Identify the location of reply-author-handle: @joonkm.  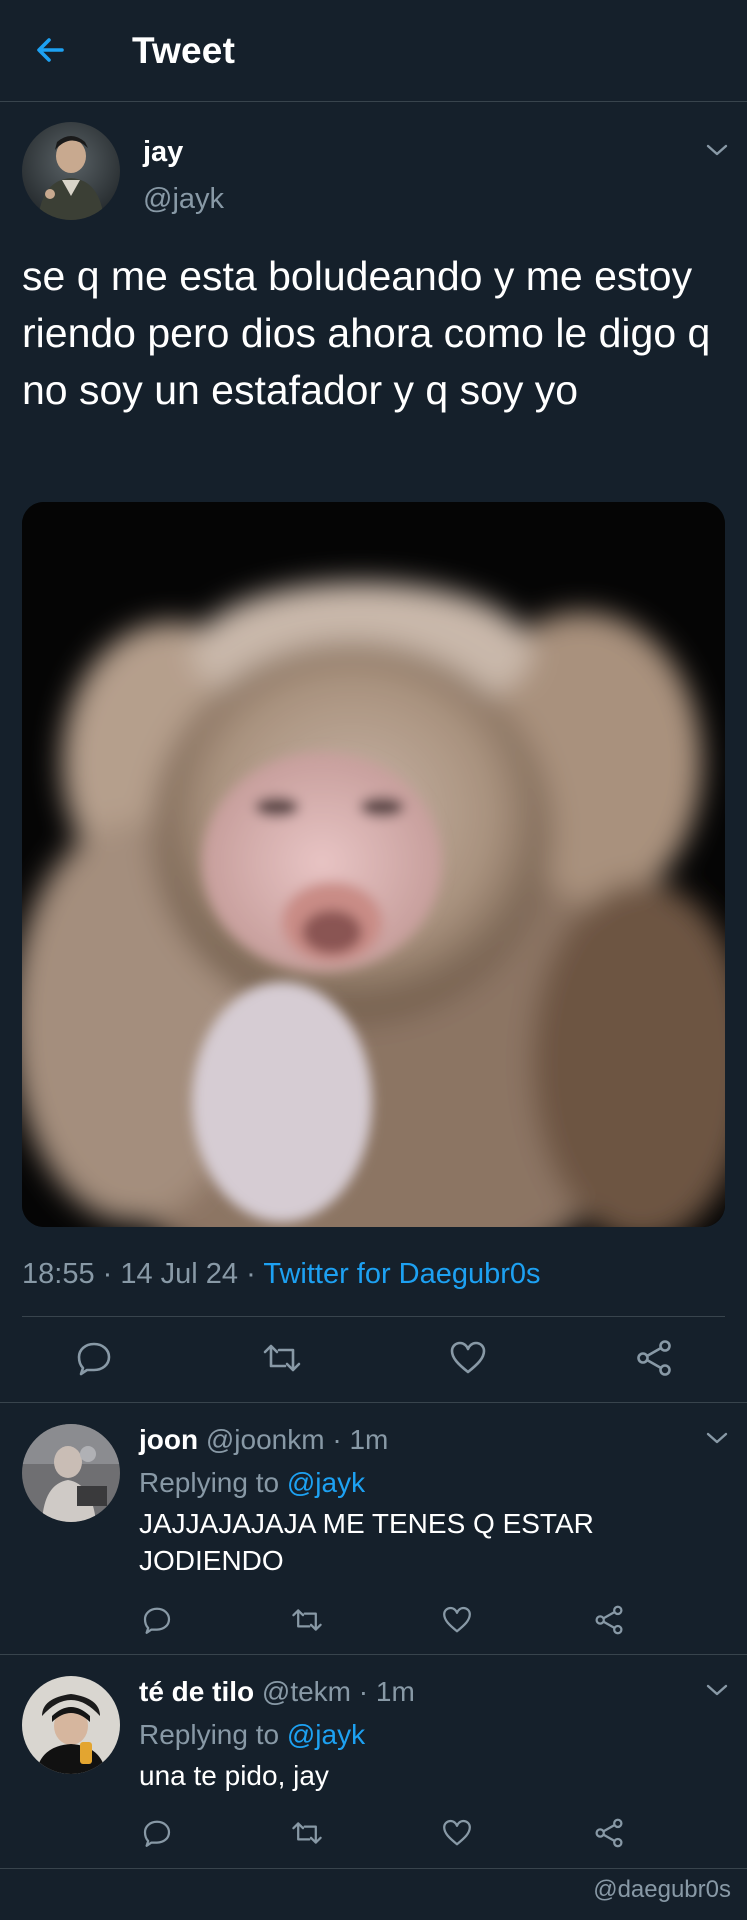
(265, 1439).